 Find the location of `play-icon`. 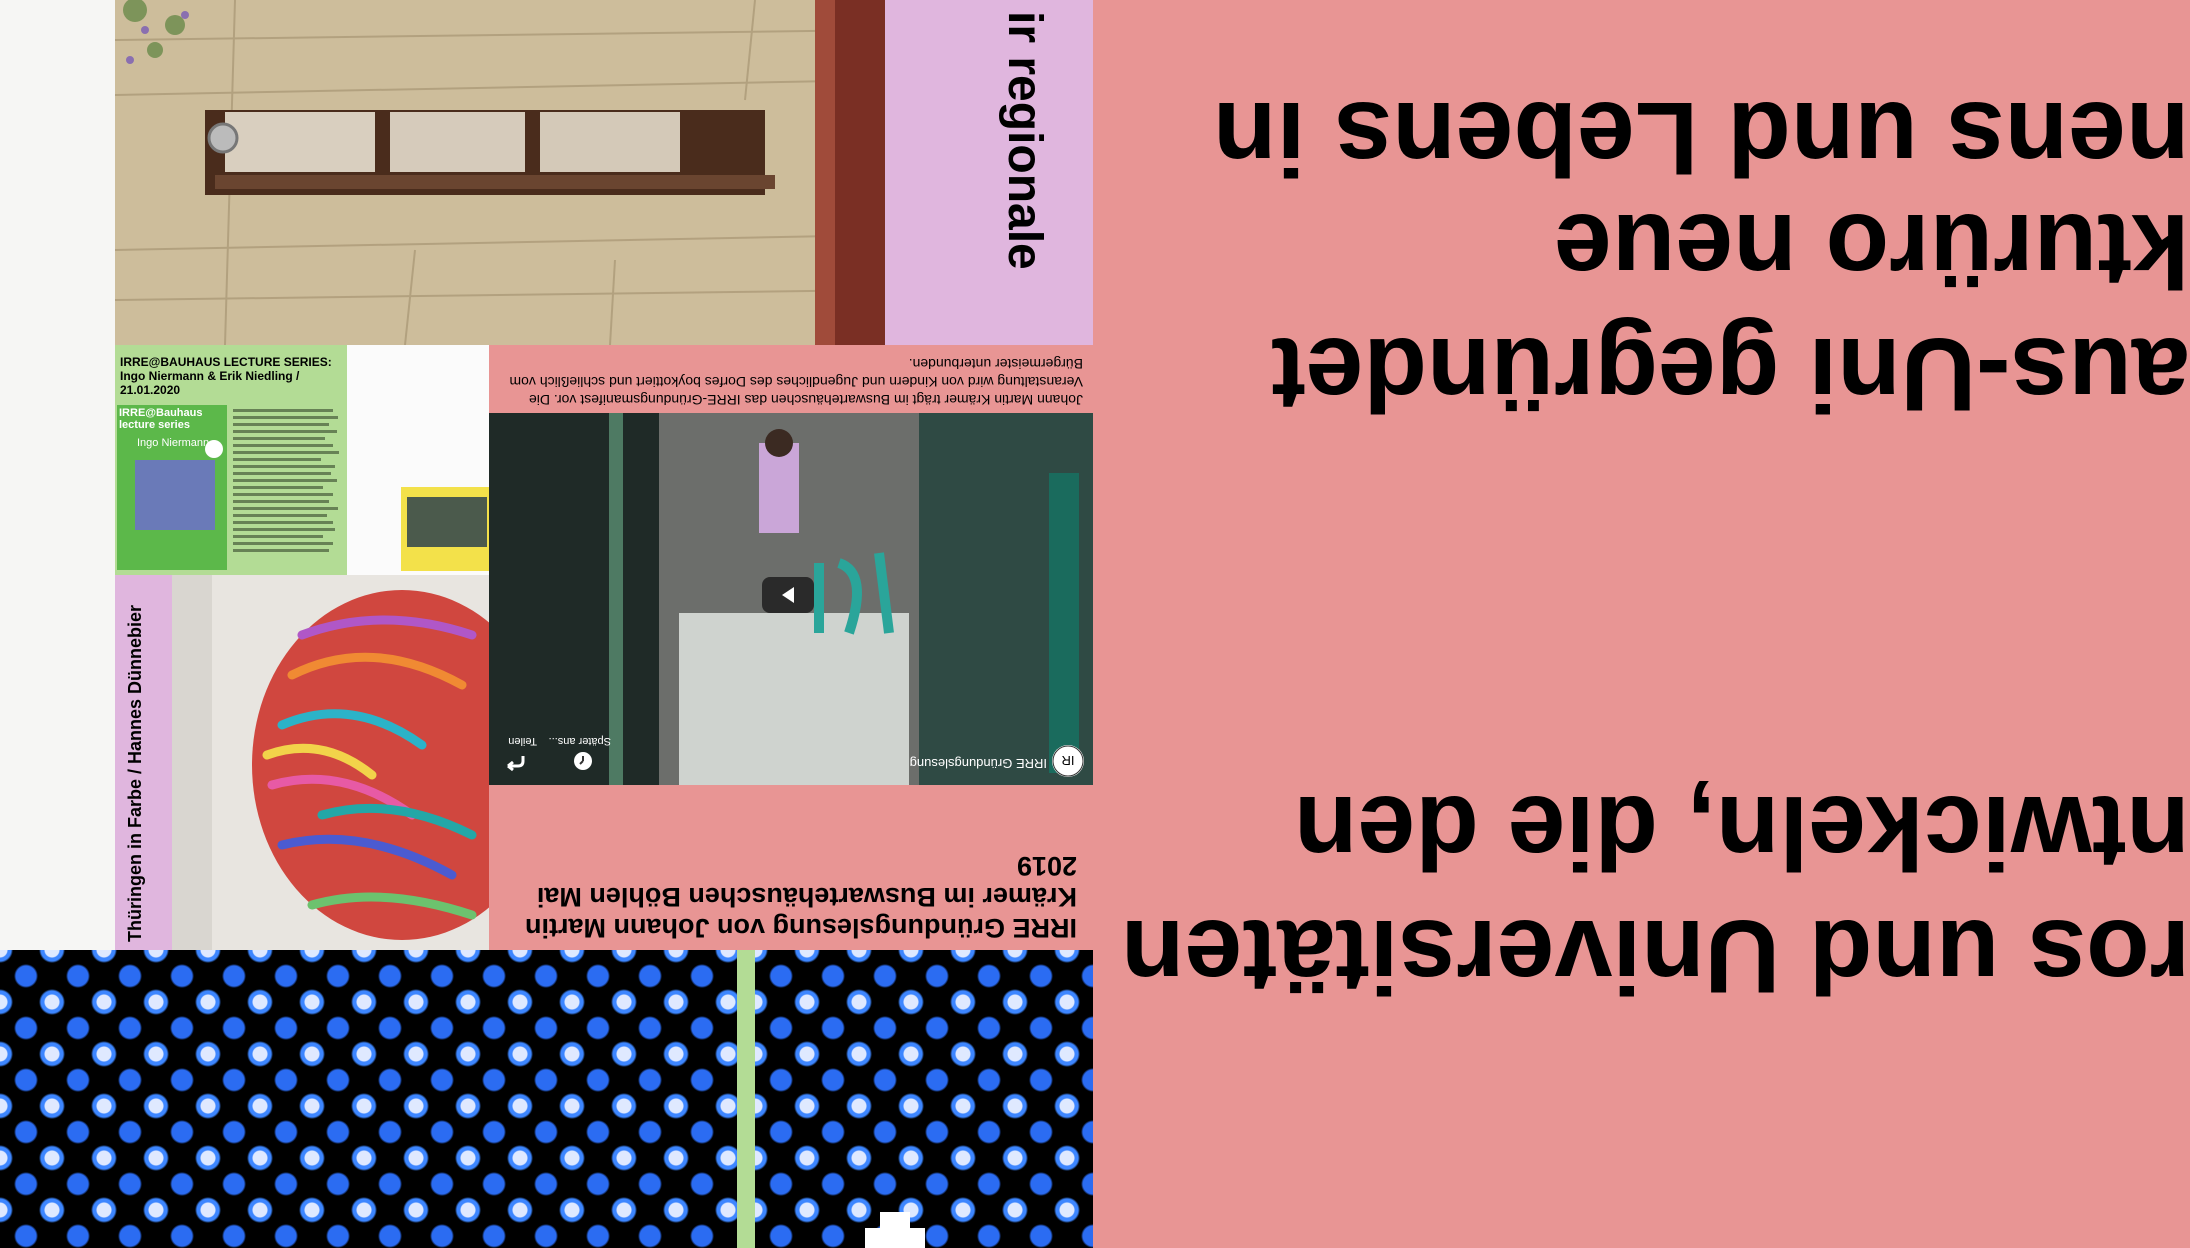

play-icon is located at coordinates (788, 595).